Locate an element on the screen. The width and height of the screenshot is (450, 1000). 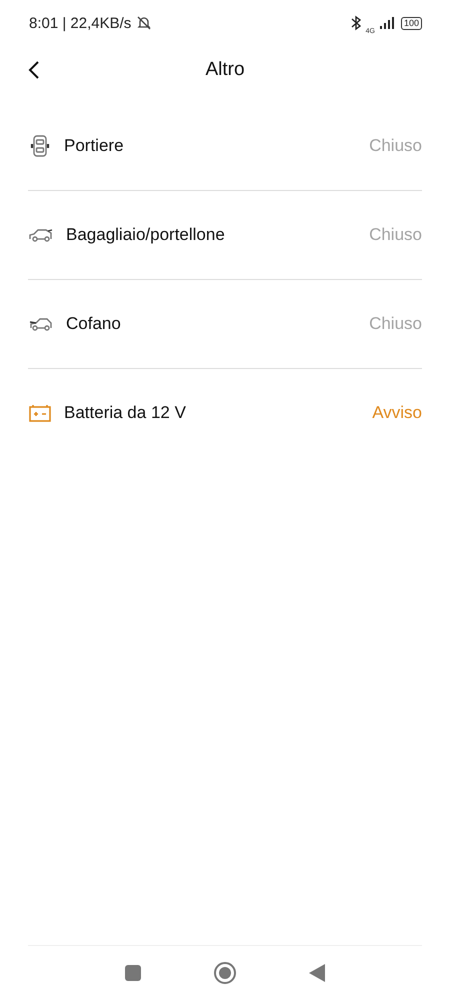
item-label: Bagagliaio/portellone is located at coordinates (146, 235).